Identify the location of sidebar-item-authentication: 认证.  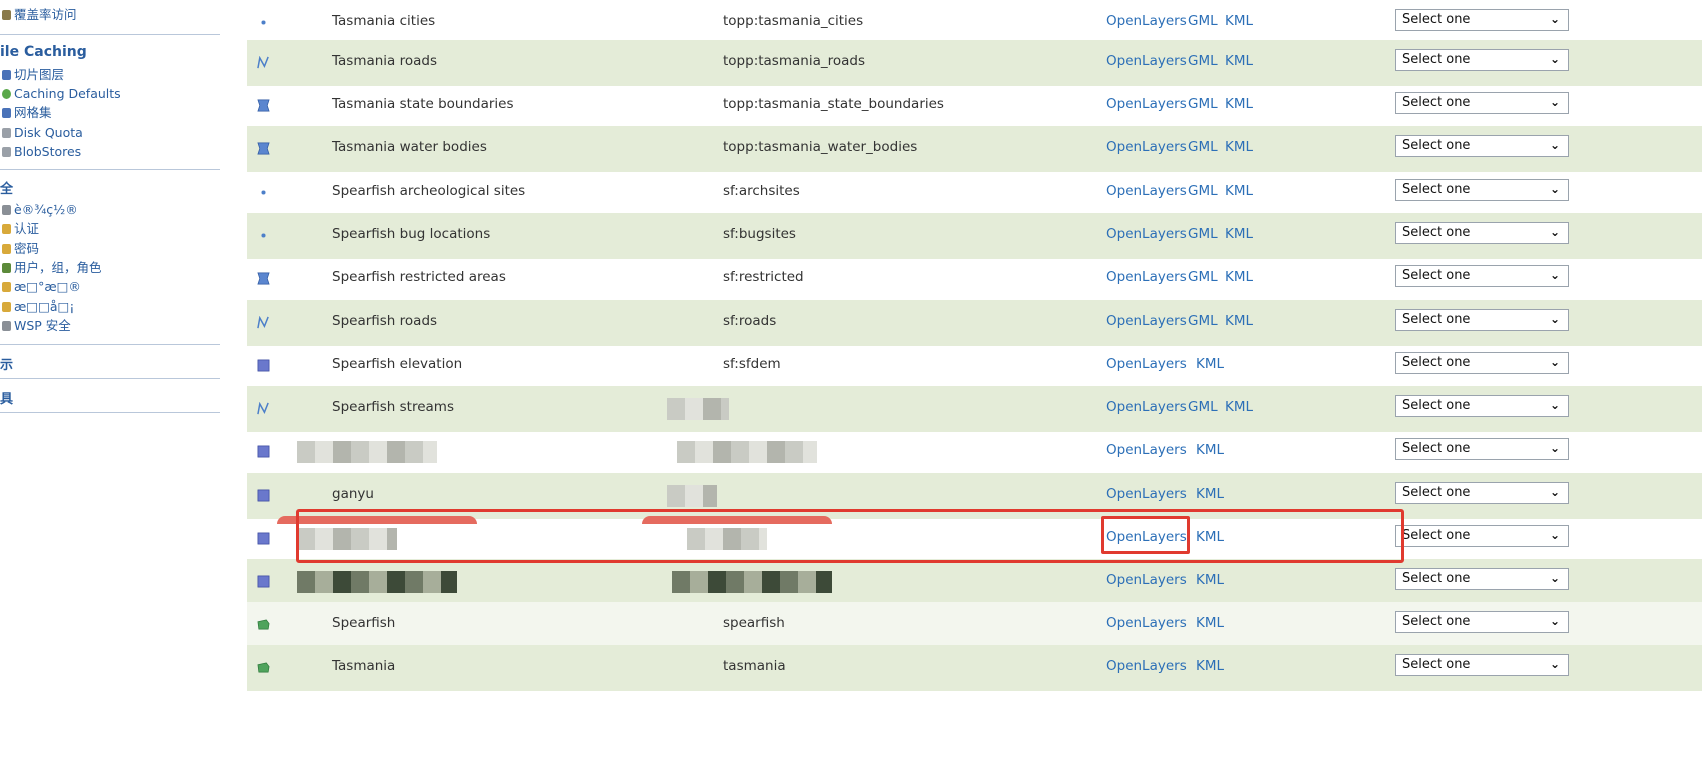
(20, 229).